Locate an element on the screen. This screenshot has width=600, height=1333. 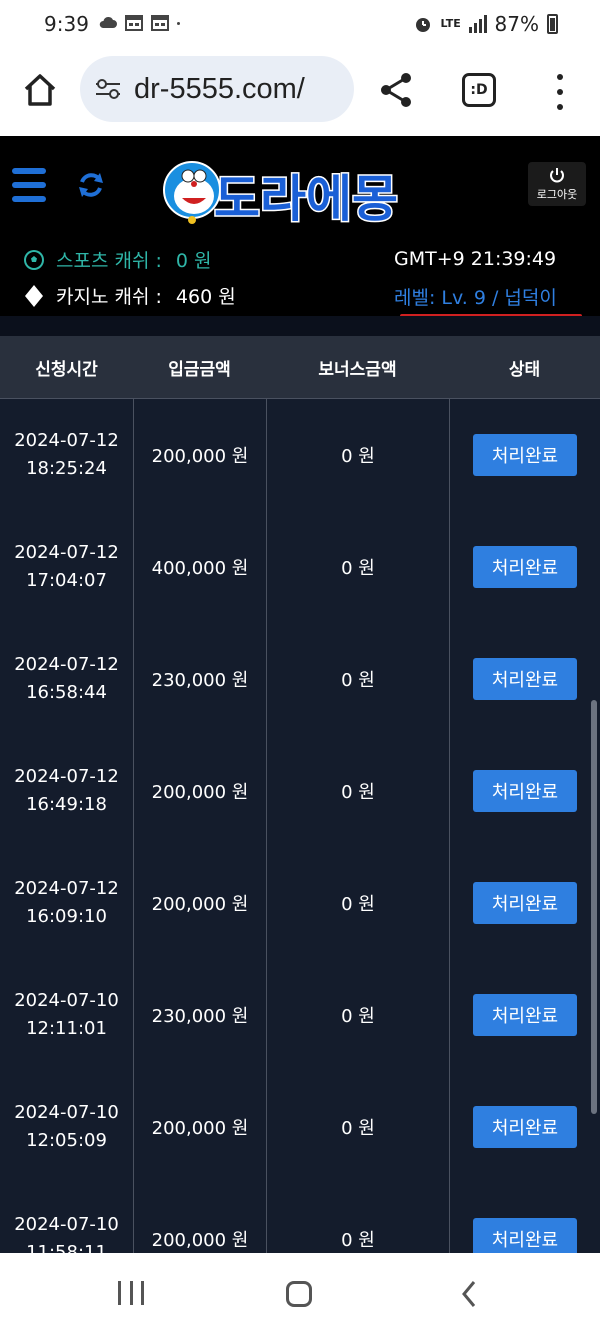
logo-text: 도라에몽 is located at coordinates (306, 199).